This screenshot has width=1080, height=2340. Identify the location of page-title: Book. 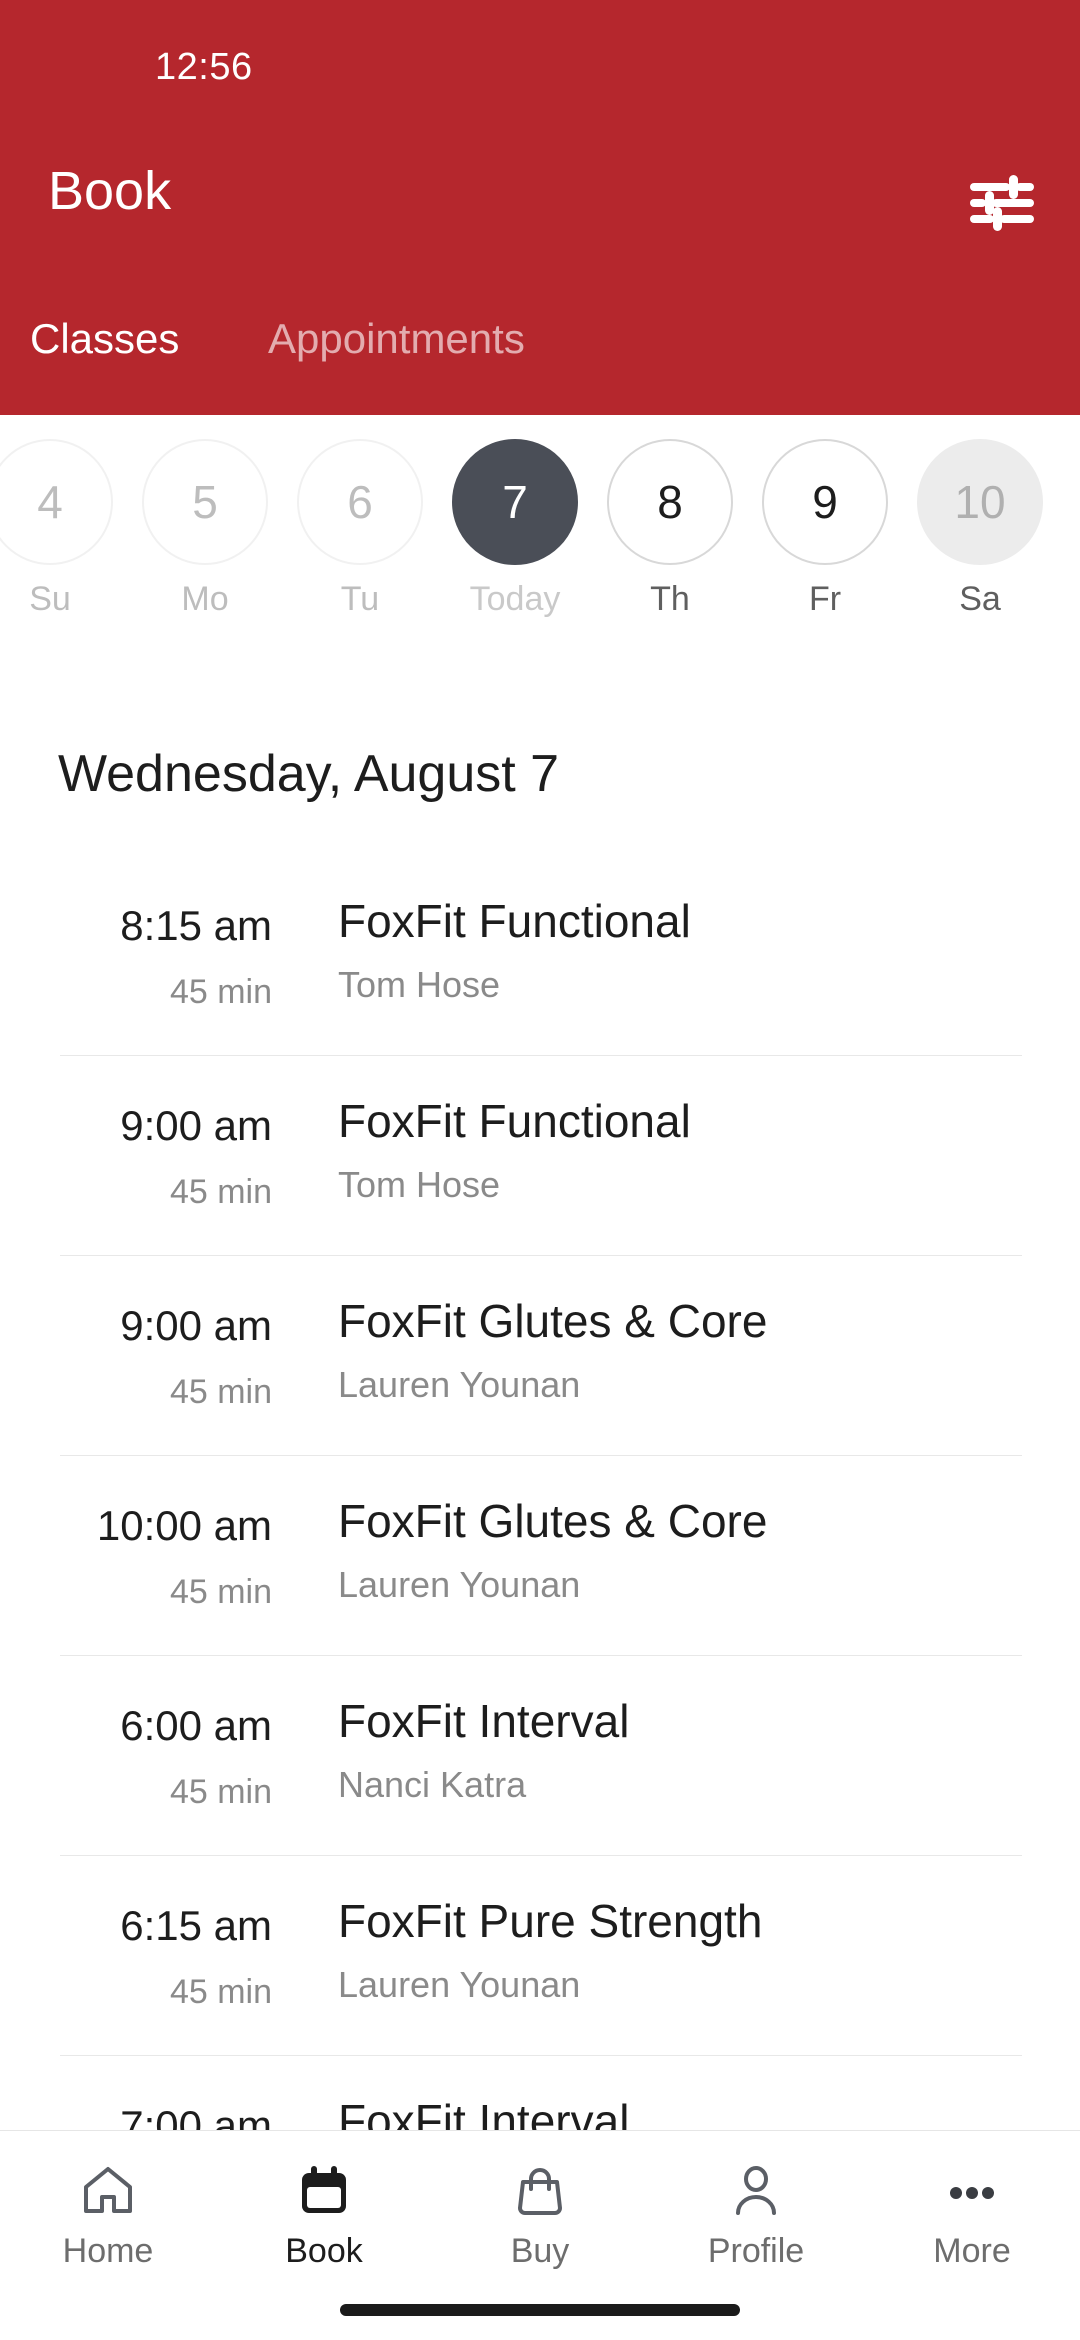
(110, 191).